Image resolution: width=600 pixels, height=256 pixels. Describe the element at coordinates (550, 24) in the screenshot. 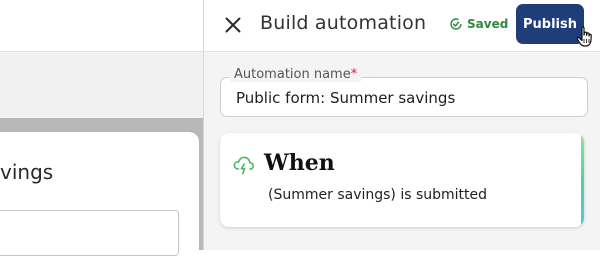

I see `publish-button: Publish` at that location.